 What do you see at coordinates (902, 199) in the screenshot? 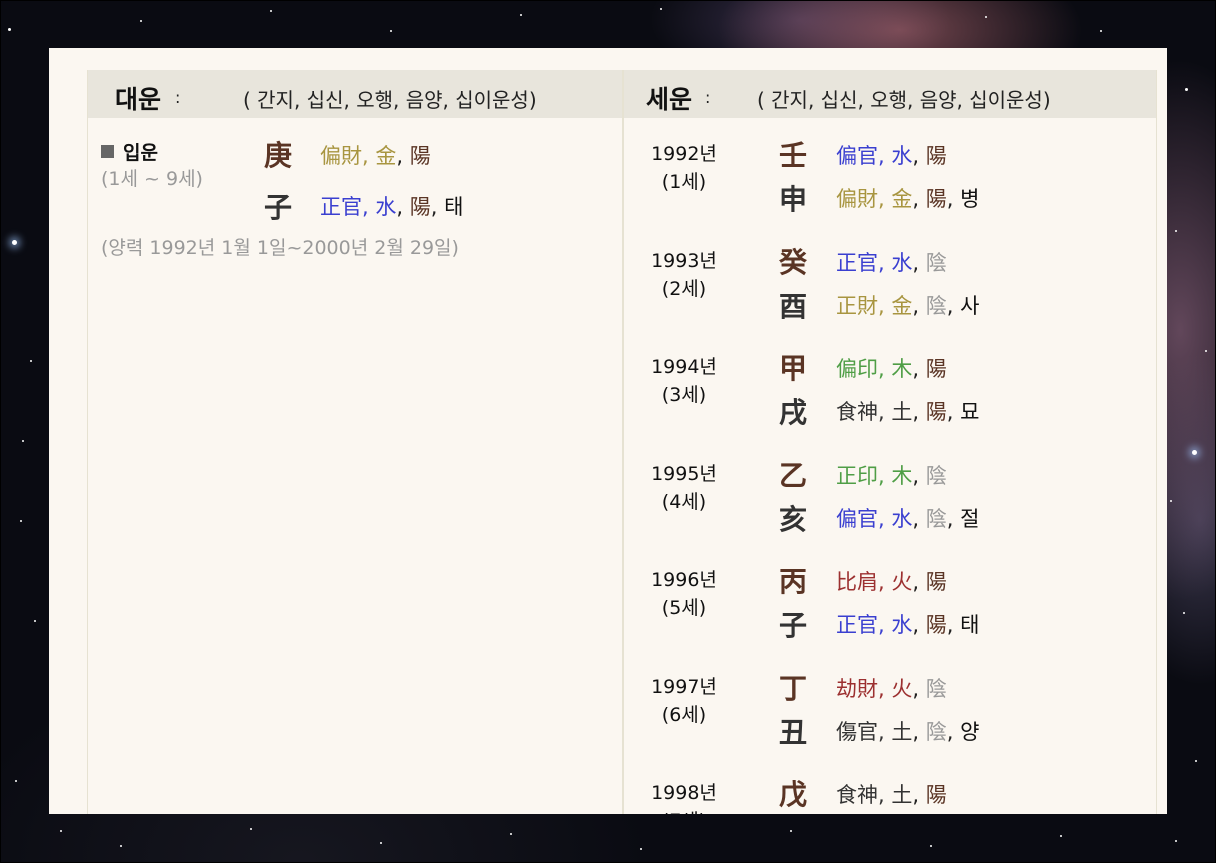
I see `ohang: 金` at bounding box center [902, 199].